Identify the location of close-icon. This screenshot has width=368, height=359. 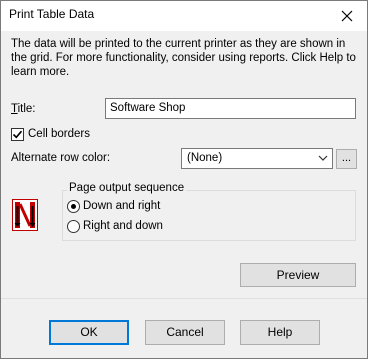
(347, 16).